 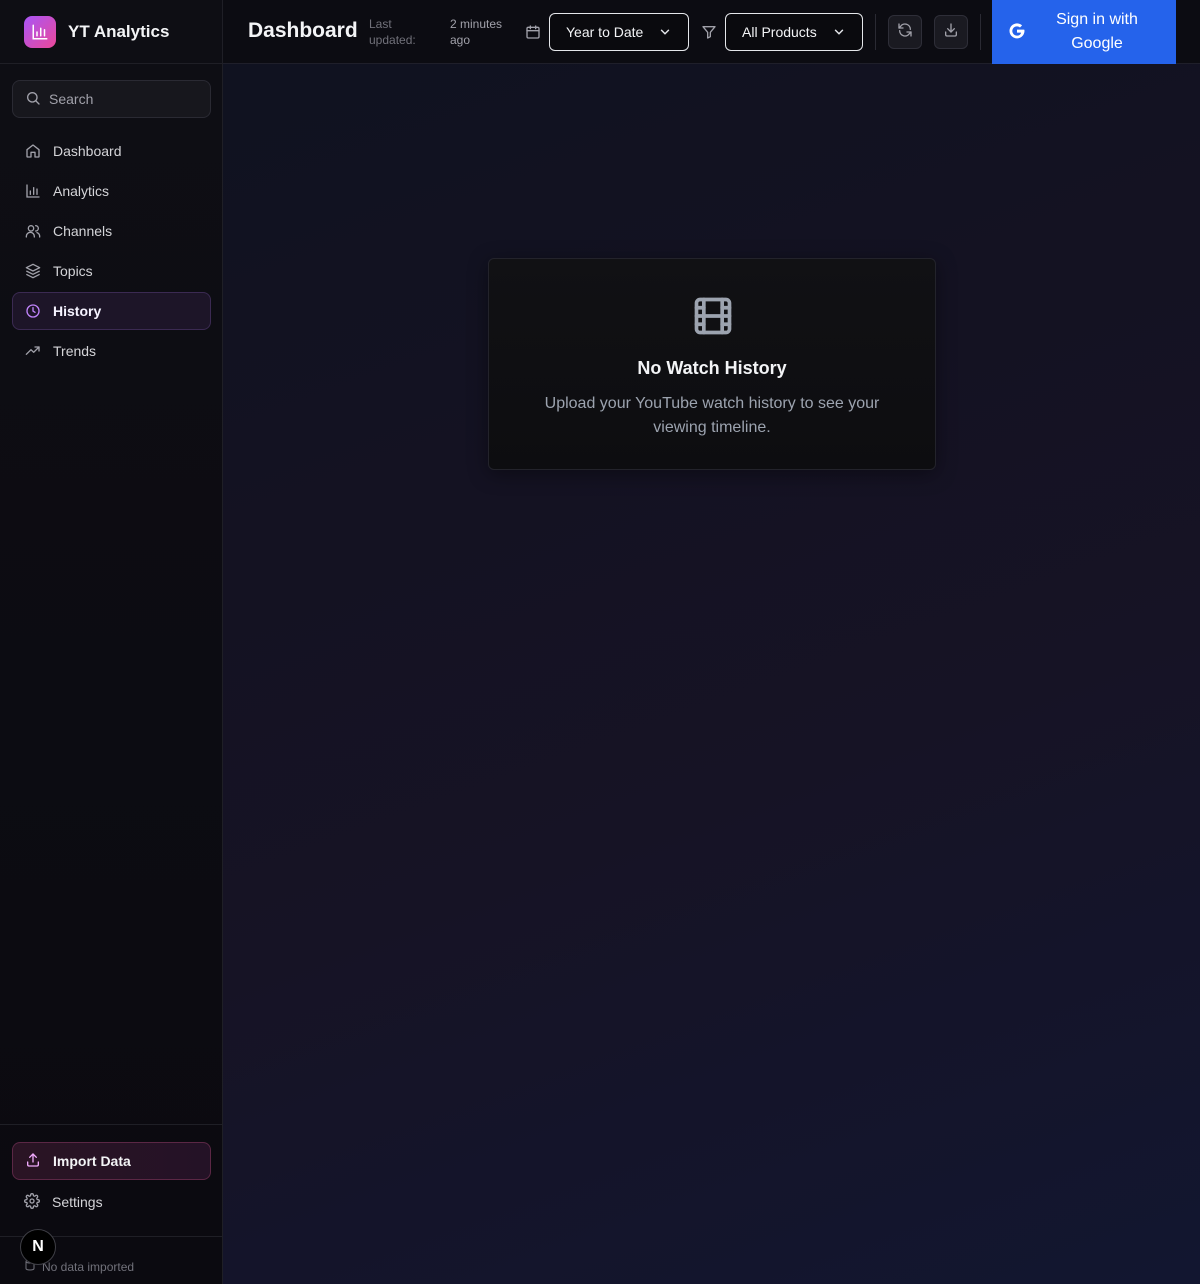 I want to click on gear-icon, so click(x=32, y=1202).